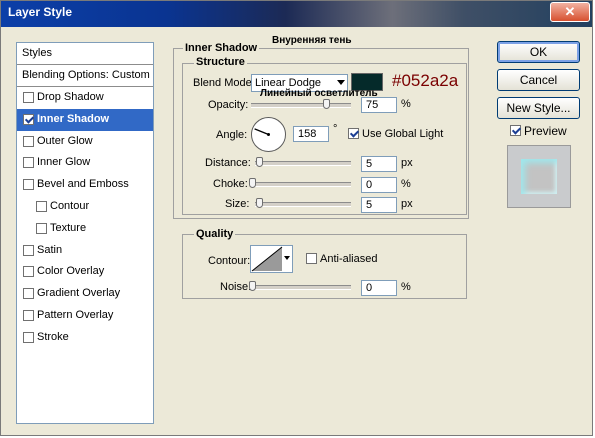 This screenshot has height=438, width=595. Describe the element at coordinates (379, 288) in the screenshot. I see `noise-input: 0` at that location.